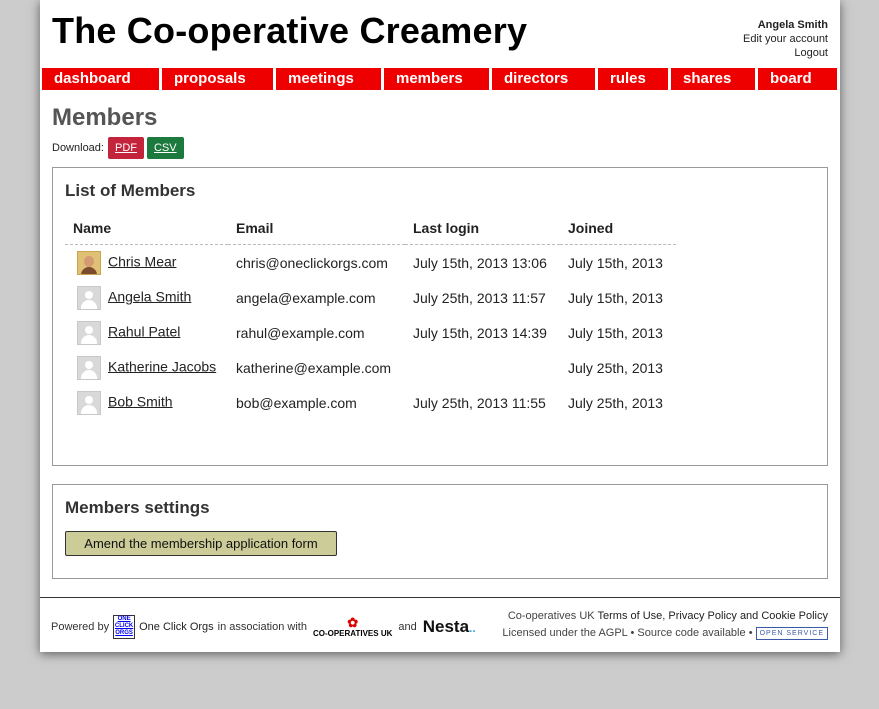  Describe the element at coordinates (436, 79) in the screenshot. I see `nav-tab-members: members` at that location.